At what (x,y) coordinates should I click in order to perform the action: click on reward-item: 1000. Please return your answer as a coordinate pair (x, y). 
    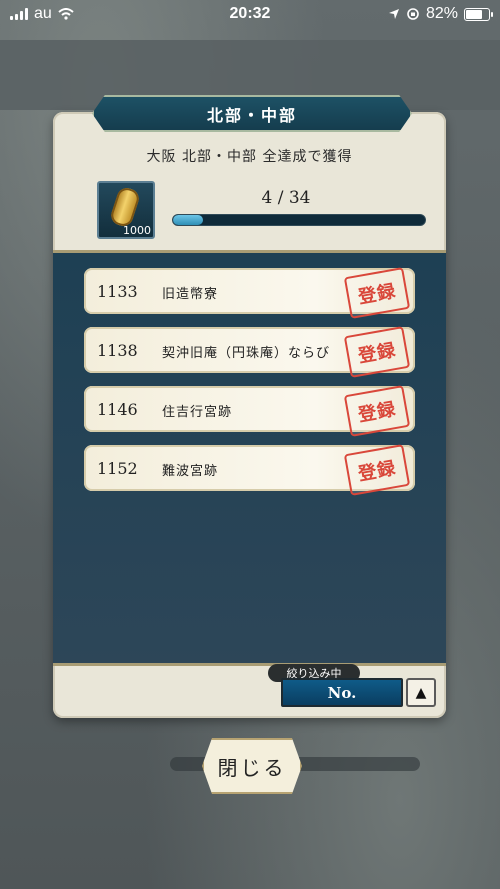
    Looking at the image, I should click on (126, 210).